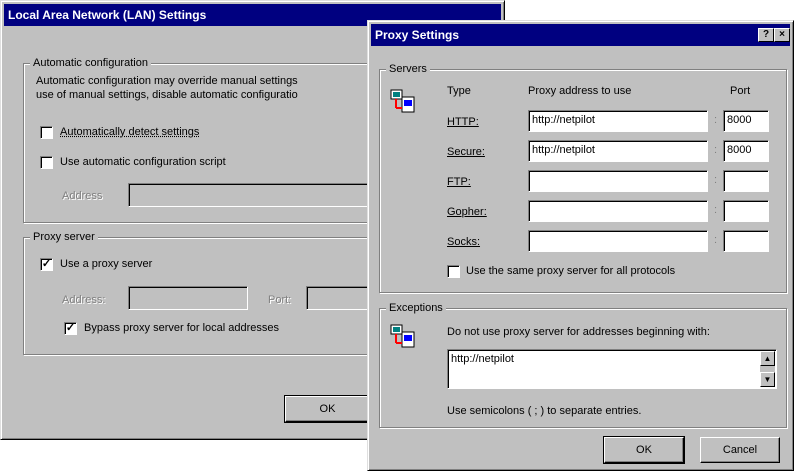 This screenshot has height=471, width=794. I want to click on proxy-cancel-button: Cancel, so click(740, 450).